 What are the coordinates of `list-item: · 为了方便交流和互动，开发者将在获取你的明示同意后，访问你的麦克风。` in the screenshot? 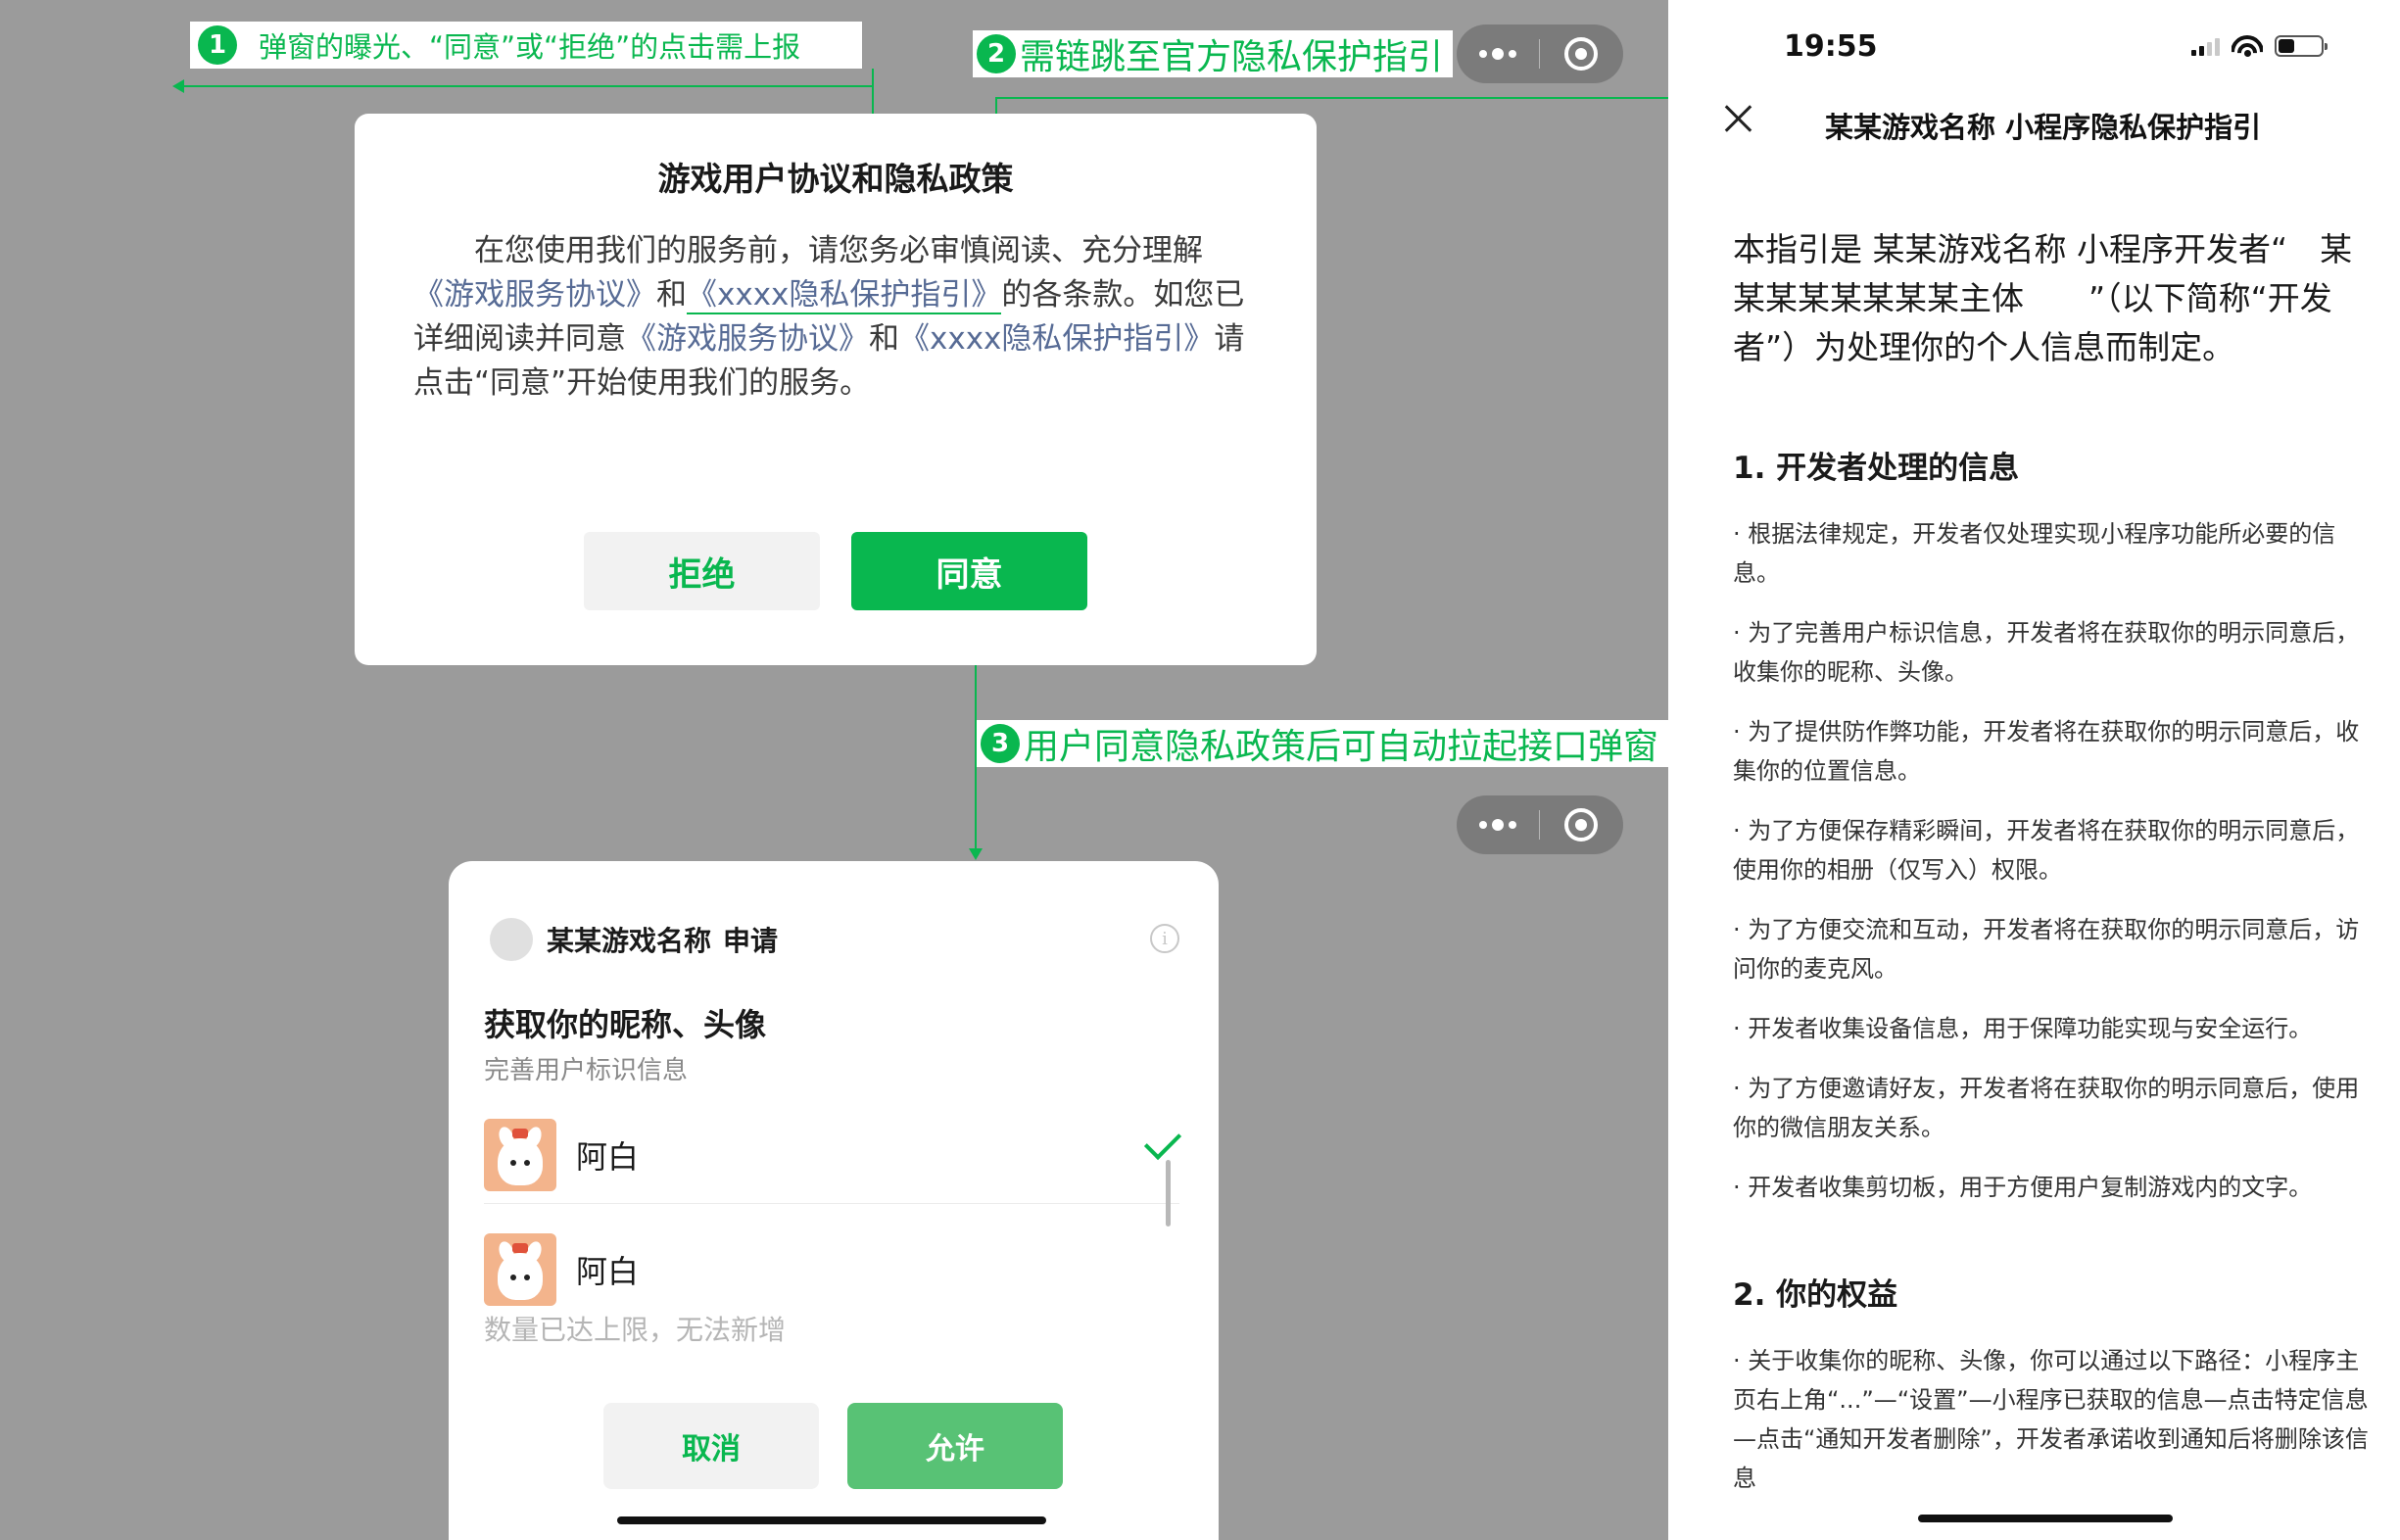 It's located at (2046, 950).